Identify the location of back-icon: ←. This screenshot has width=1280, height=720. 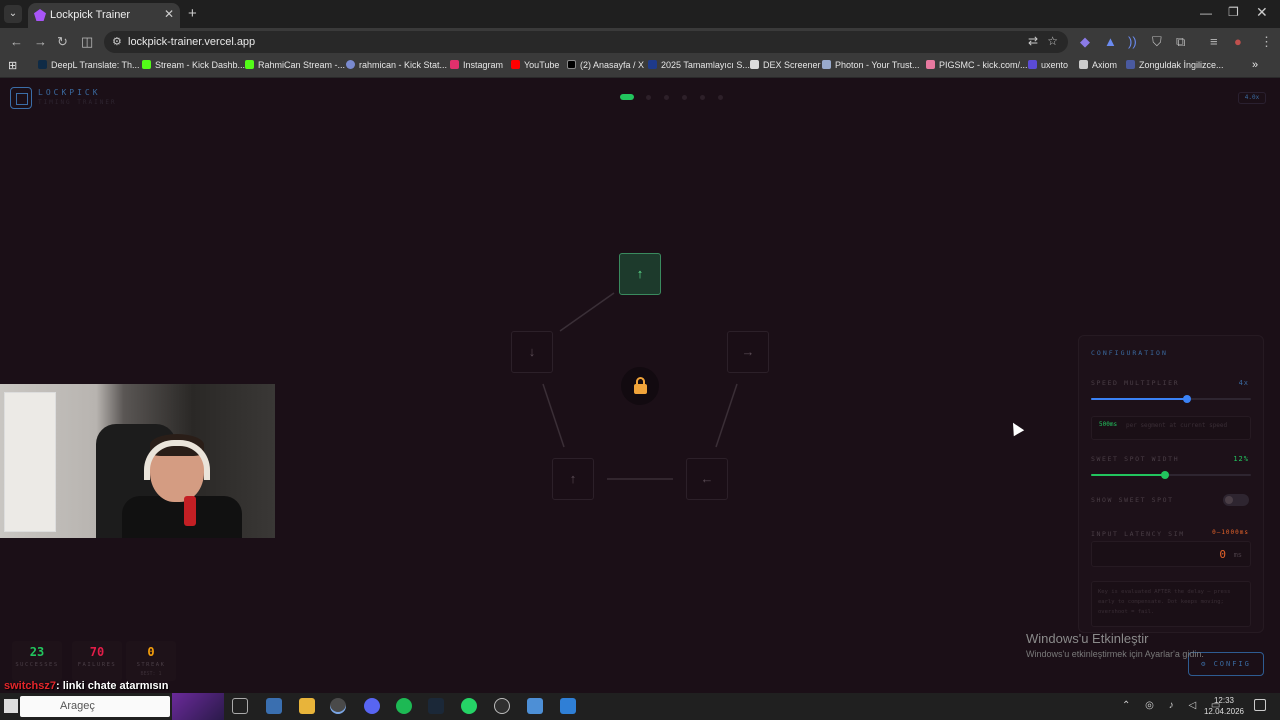
(16, 41).